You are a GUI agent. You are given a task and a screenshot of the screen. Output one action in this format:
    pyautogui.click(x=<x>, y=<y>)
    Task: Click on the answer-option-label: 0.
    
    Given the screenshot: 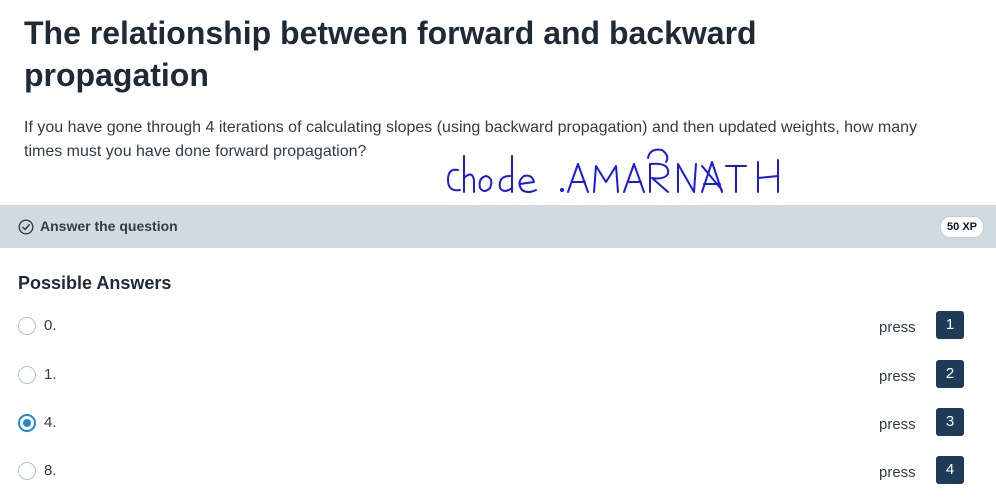 What is the action you would take?
    pyautogui.click(x=50, y=326)
    